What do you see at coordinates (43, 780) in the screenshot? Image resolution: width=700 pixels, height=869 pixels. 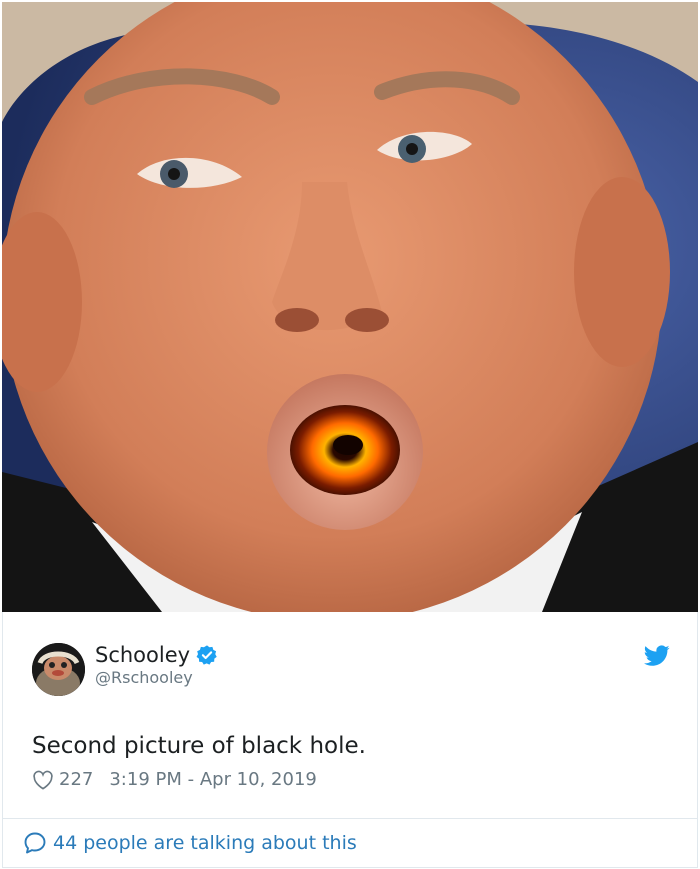 I see `heart-icon` at bounding box center [43, 780].